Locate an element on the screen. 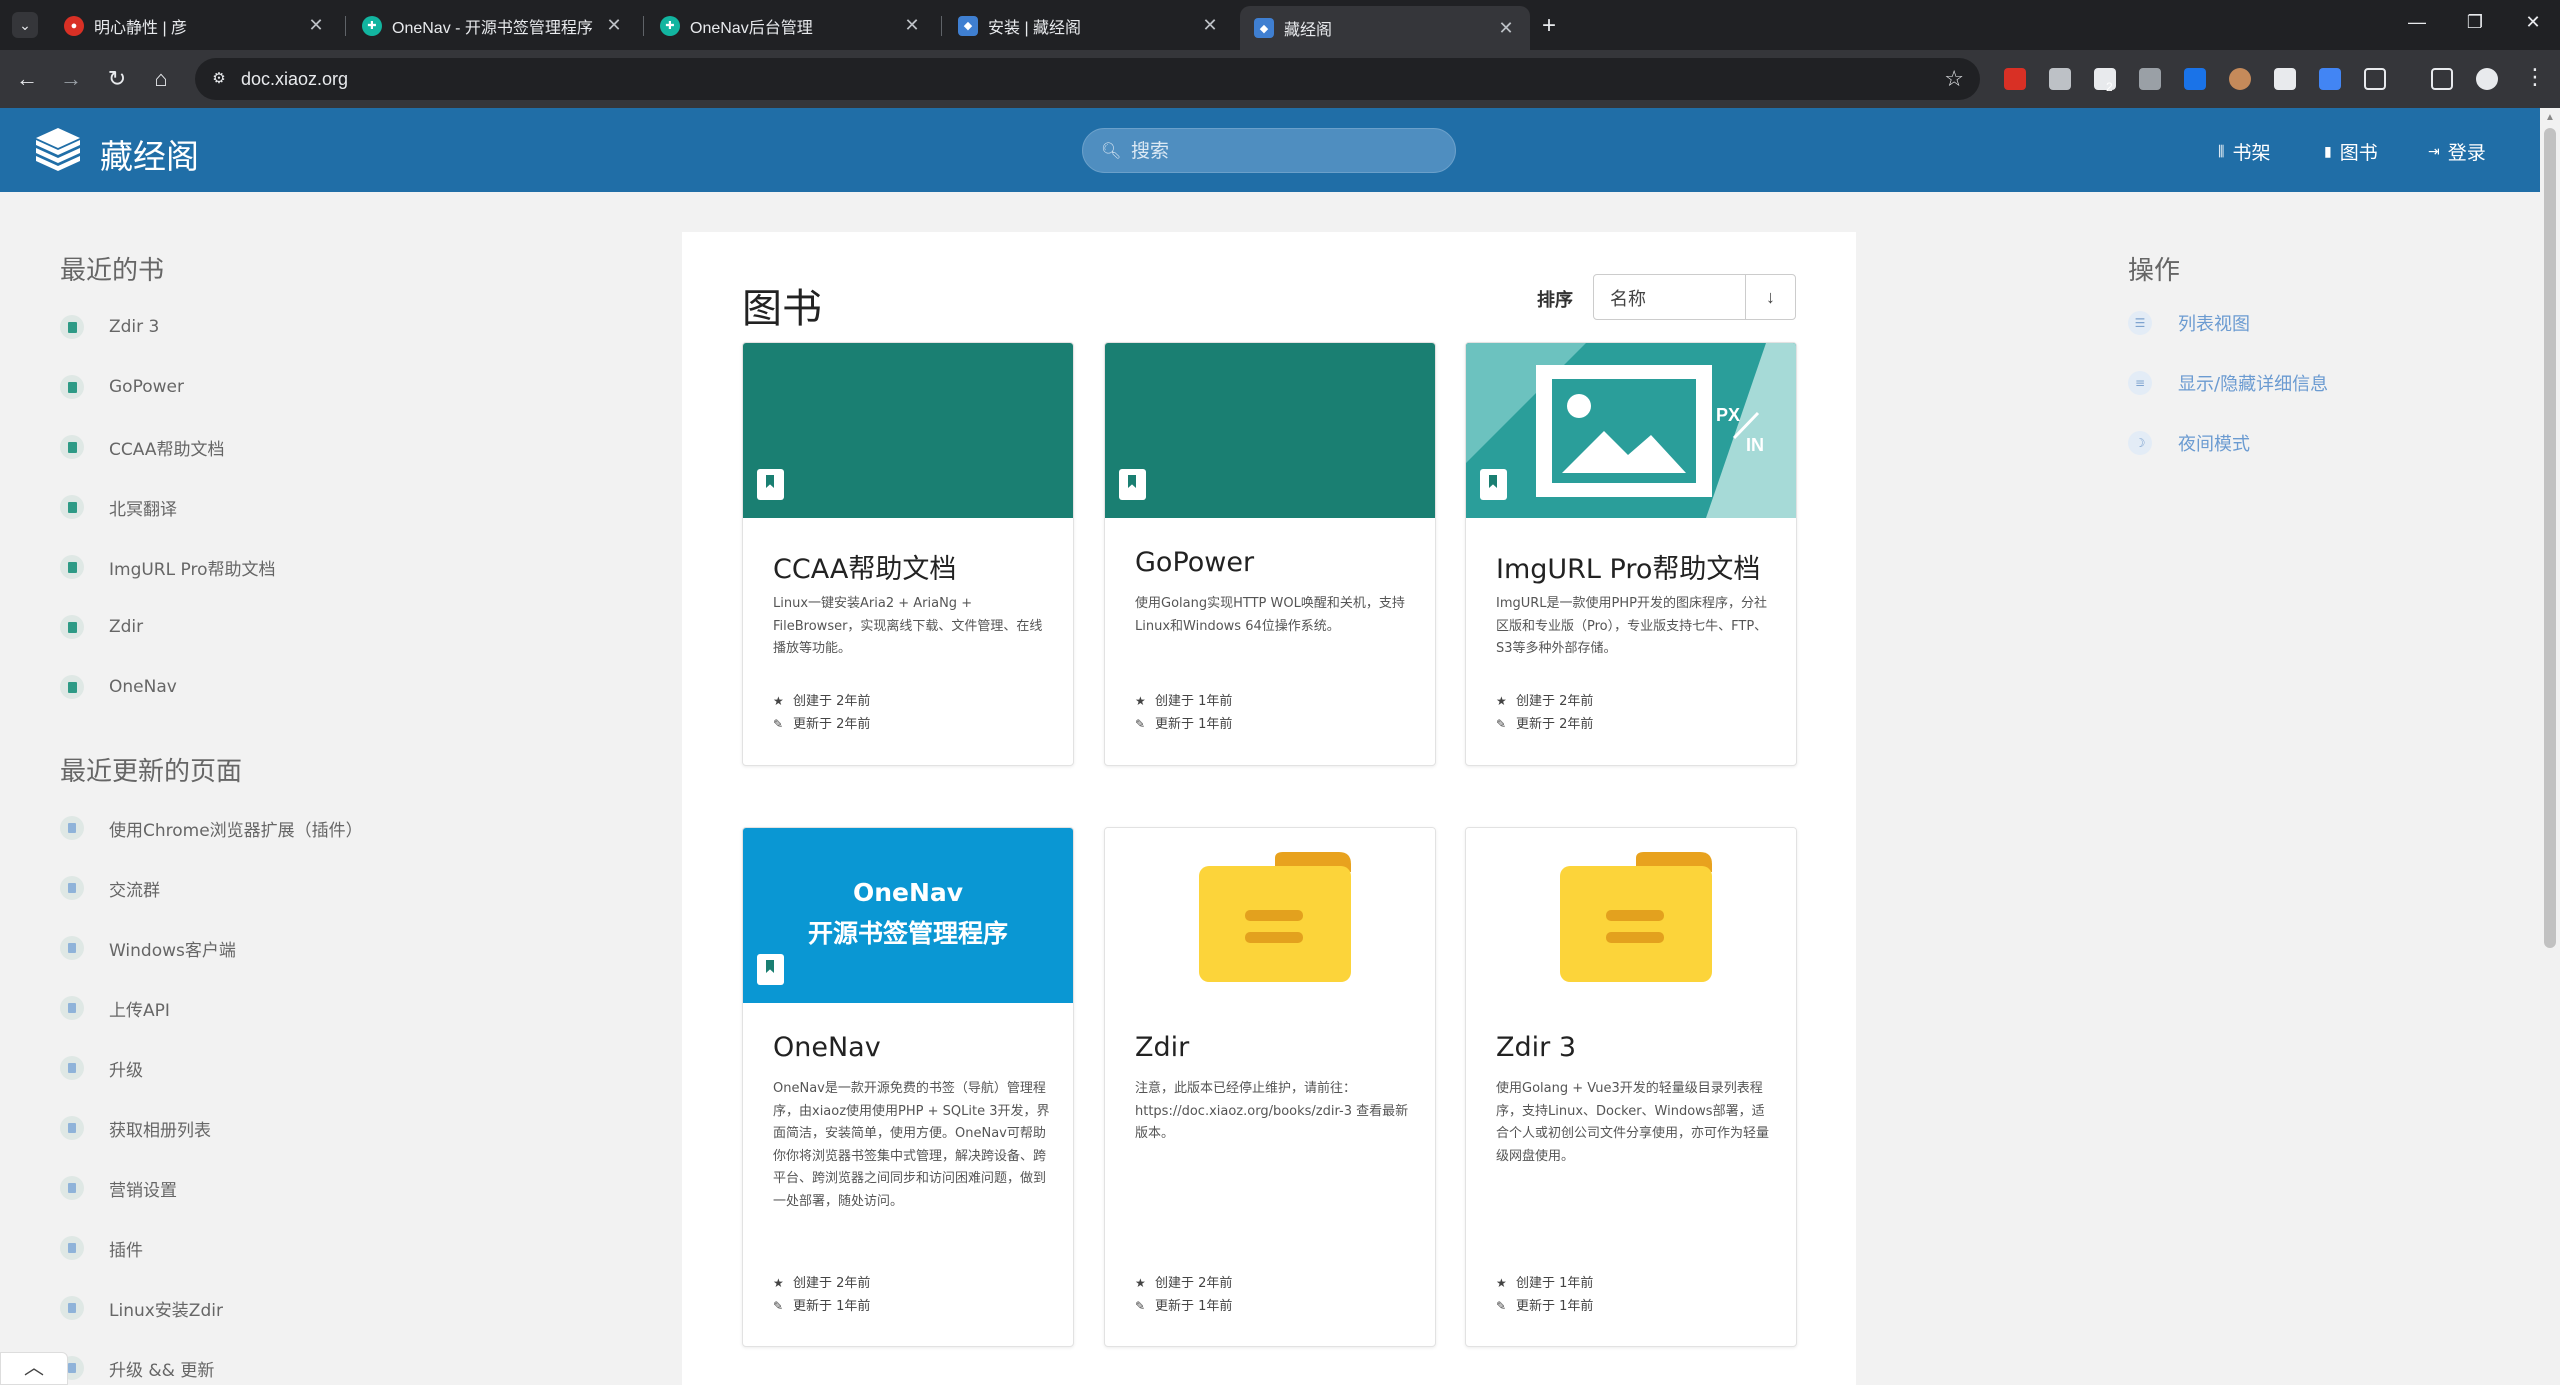 The image size is (2560, 1385). dark-mode-action: ☽ 夜间模式 is located at coordinates (2288, 443).